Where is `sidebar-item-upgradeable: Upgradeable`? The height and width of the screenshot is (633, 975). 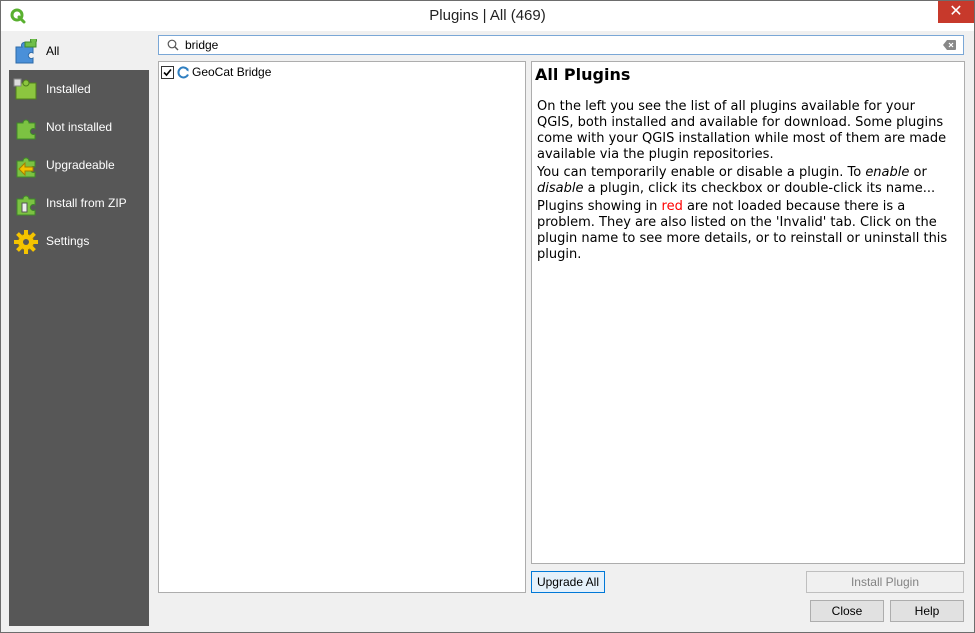 sidebar-item-upgradeable: Upgradeable is located at coordinates (79, 165).